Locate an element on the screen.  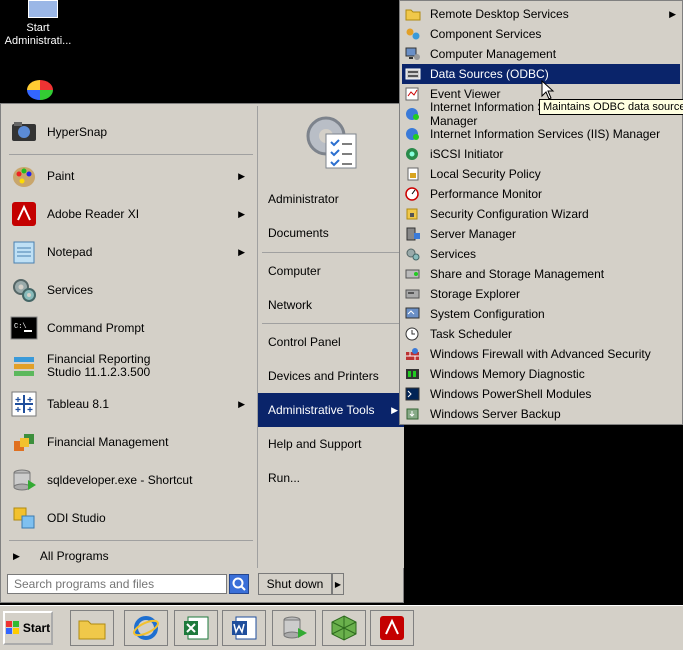
shutdown-options-button: ▶ is located at coordinates (338, 584).